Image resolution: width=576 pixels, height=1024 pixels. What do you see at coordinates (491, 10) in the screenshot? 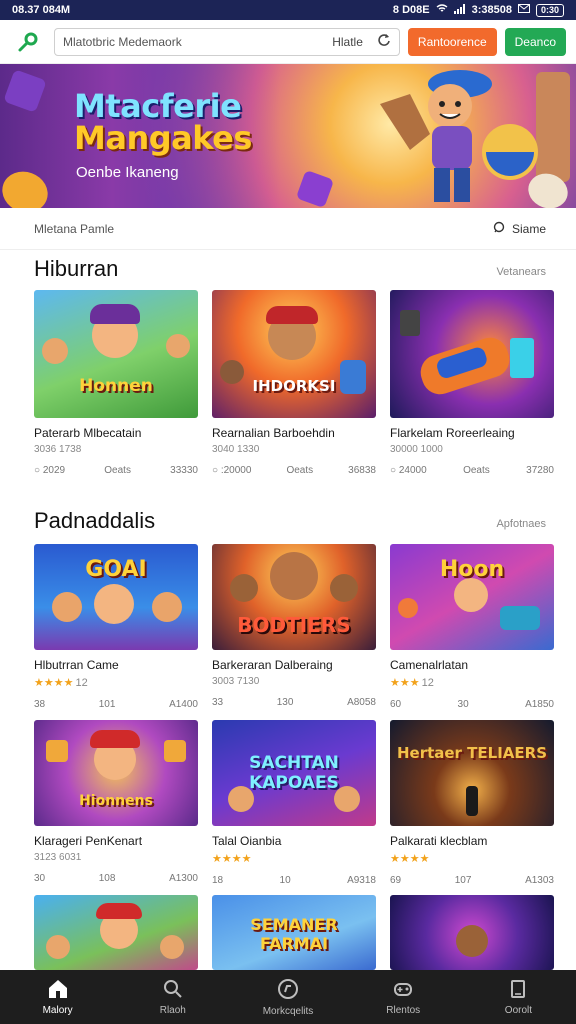
I see `status-clock: 3:38508` at bounding box center [491, 10].